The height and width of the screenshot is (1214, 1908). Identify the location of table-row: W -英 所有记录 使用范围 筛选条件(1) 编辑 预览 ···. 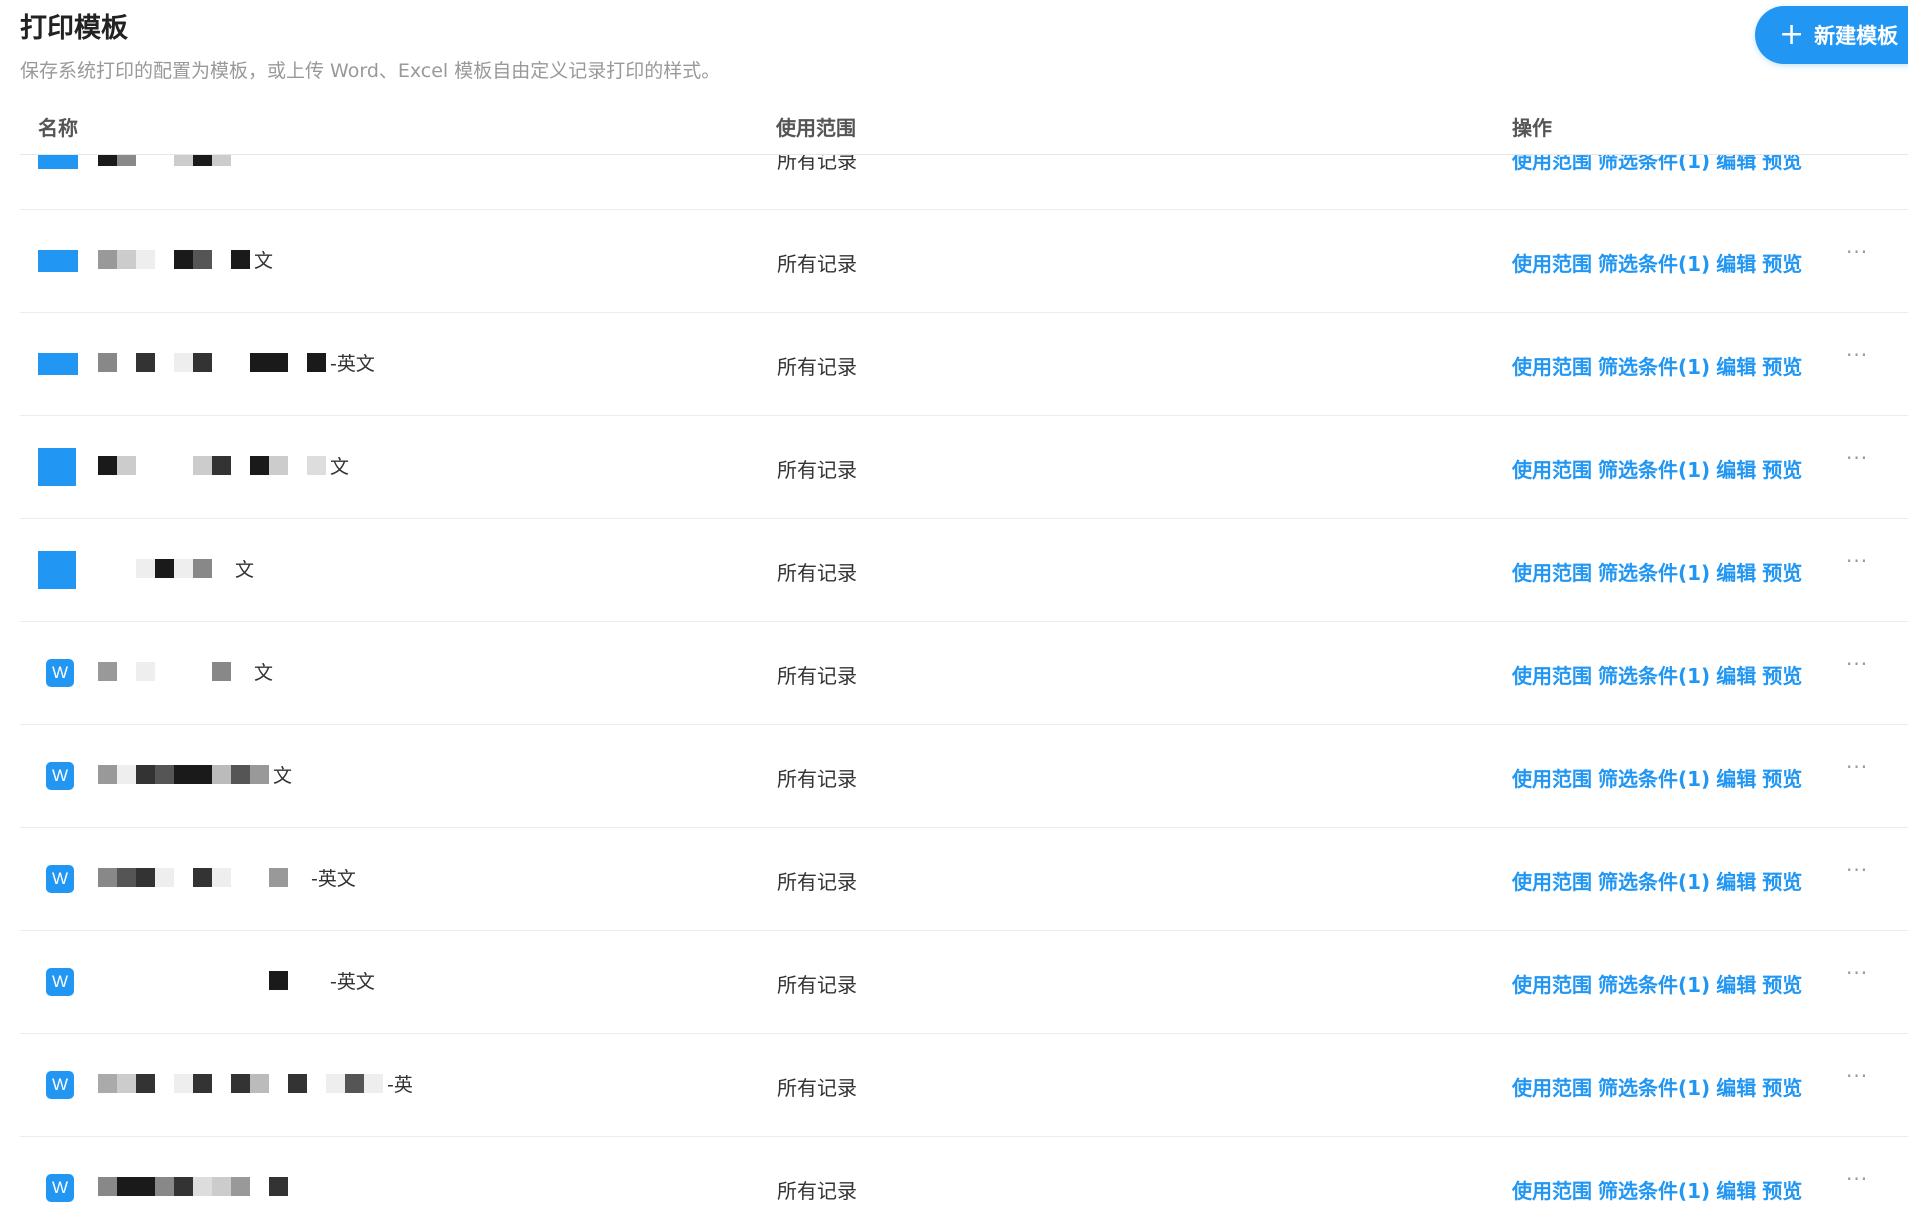
(964, 1085).